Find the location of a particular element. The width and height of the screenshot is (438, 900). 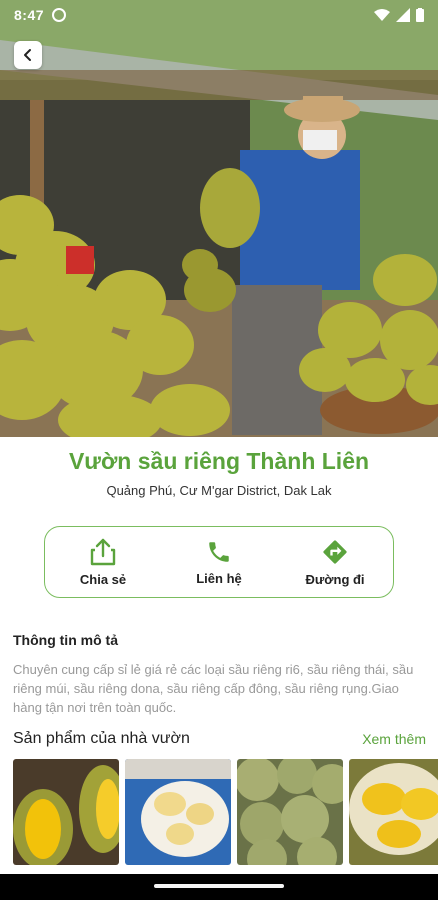

wifi-icon is located at coordinates (382, 15).